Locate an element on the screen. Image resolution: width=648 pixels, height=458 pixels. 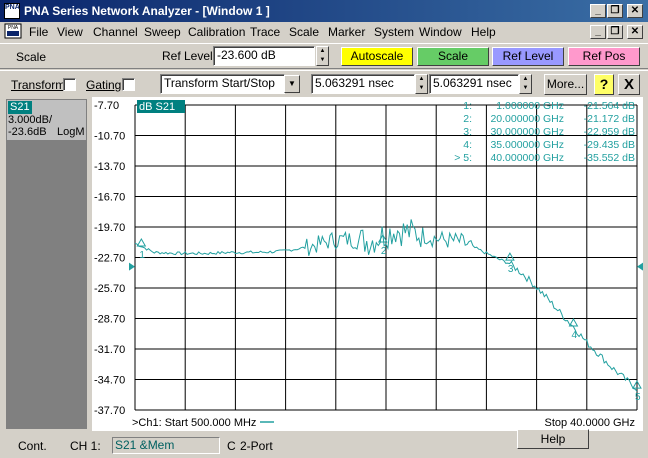
ref-level-label: Ref Level is located at coordinates (187, 56).